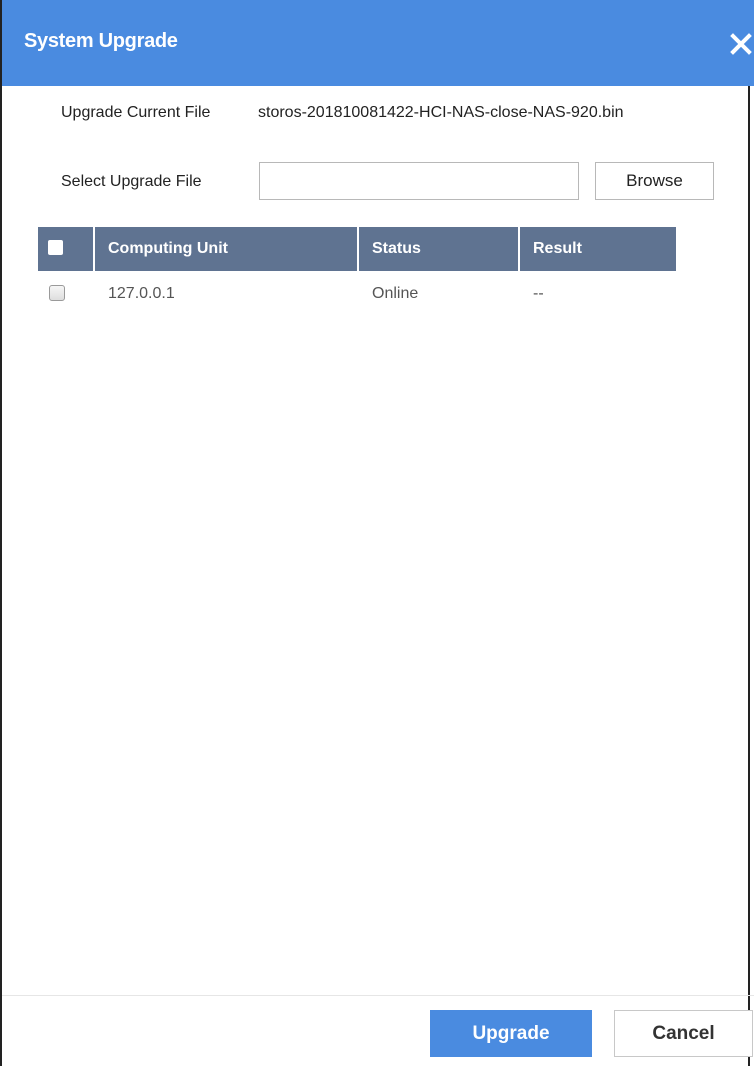 This screenshot has height=1066, width=754. Describe the element at coordinates (511, 1033) in the screenshot. I see `upgrade-button: Upgrade` at that location.